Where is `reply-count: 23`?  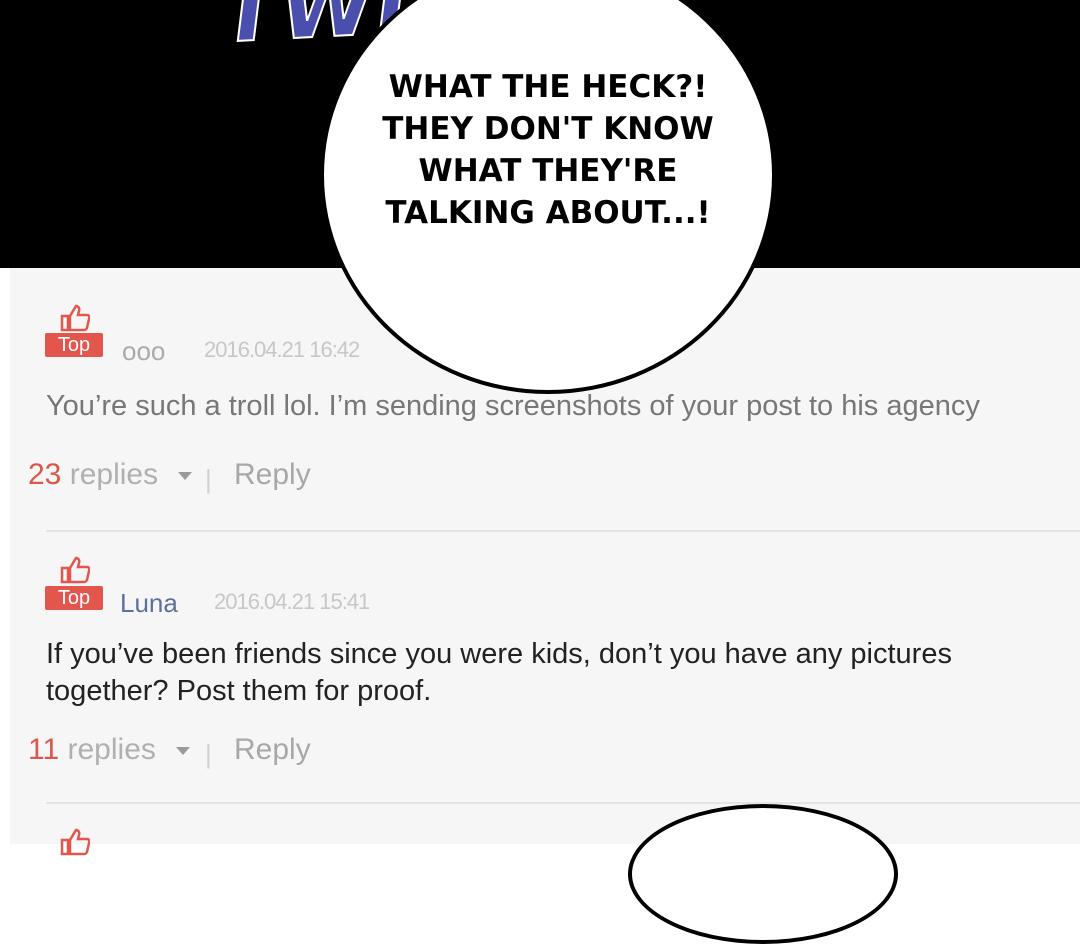 reply-count: 23 is located at coordinates (45, 474).